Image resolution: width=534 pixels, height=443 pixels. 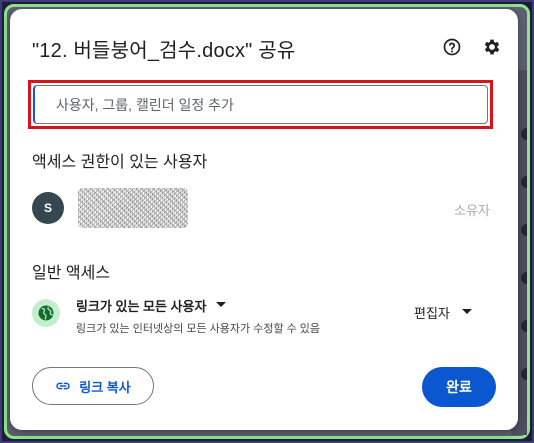 I want to click on share-input-highlight, so click(x=260, y=104).